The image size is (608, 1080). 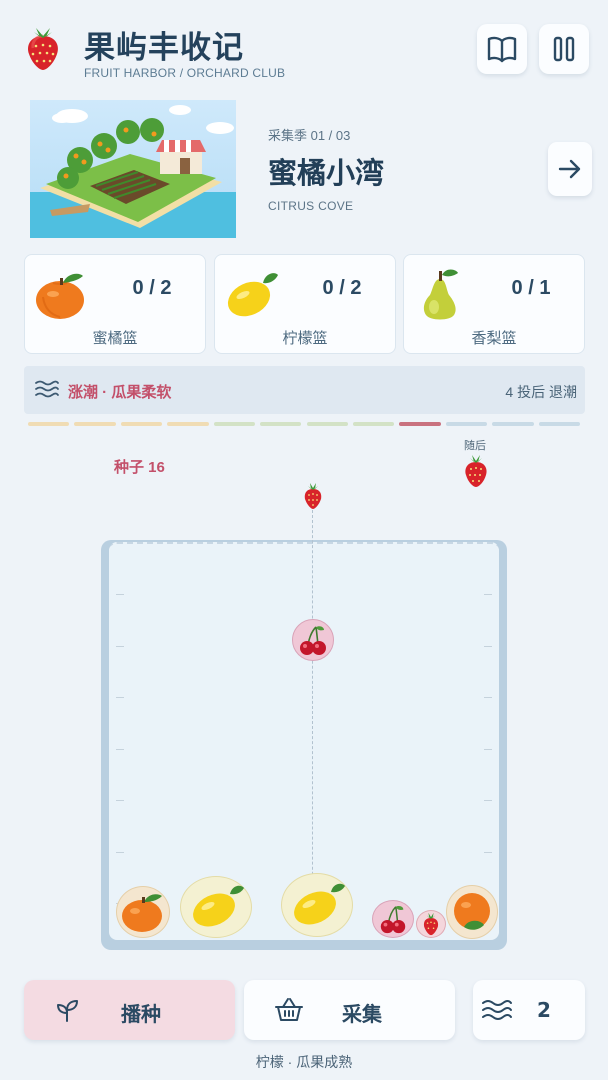 What do you see at coordinates (67, 1011) in the screenshot?
I see `sprout-icon` at bounding box center [67, 1011].